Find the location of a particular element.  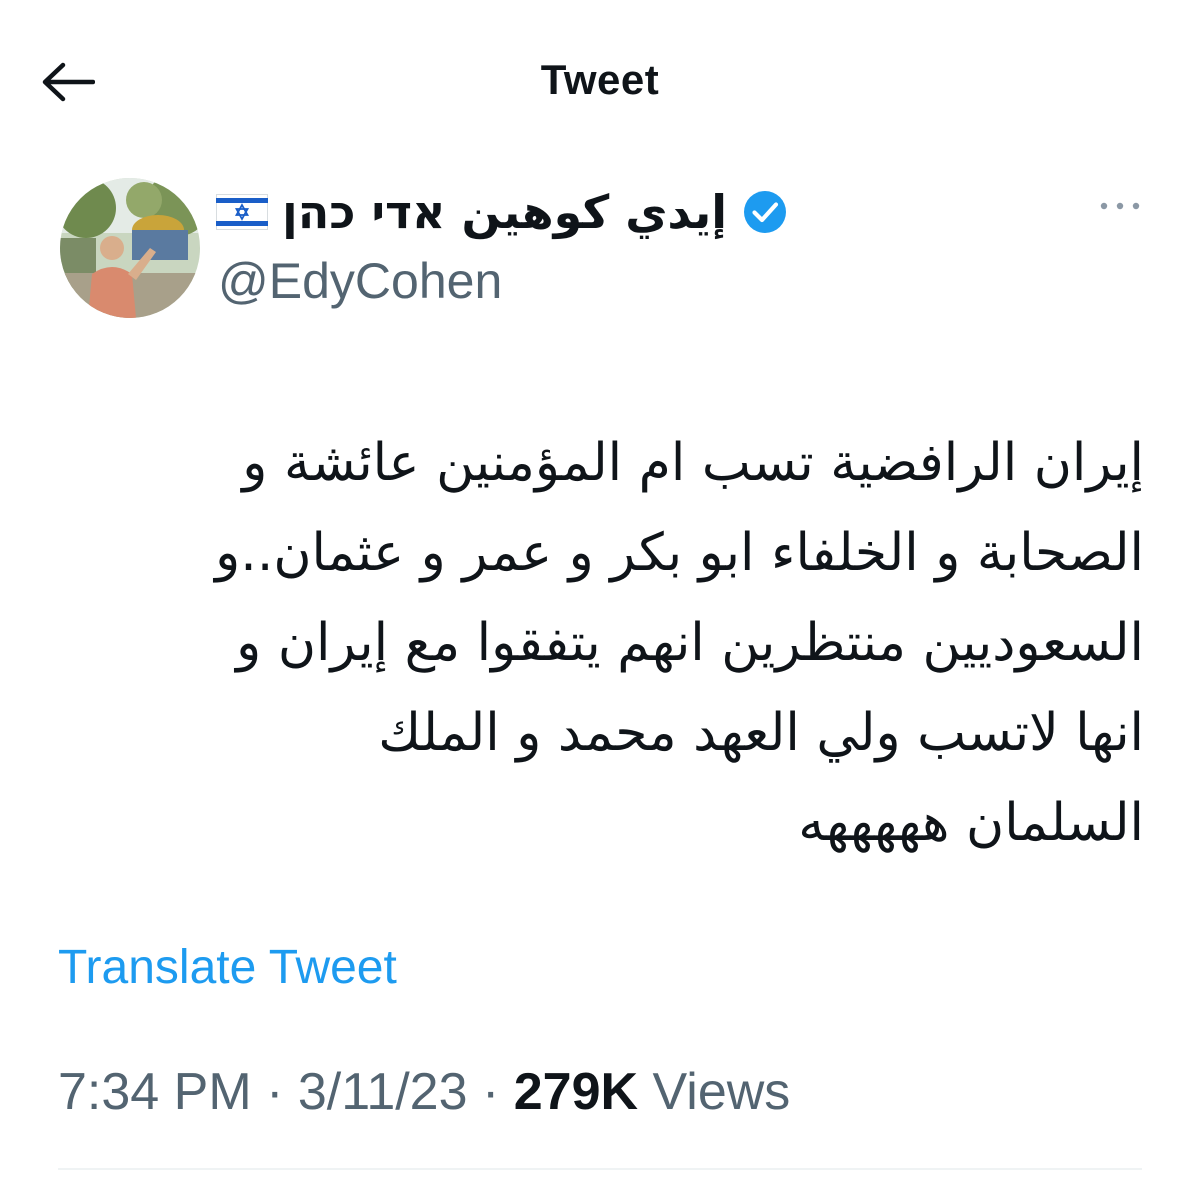

arrow-left-icon is located at coordinates (68, 82).